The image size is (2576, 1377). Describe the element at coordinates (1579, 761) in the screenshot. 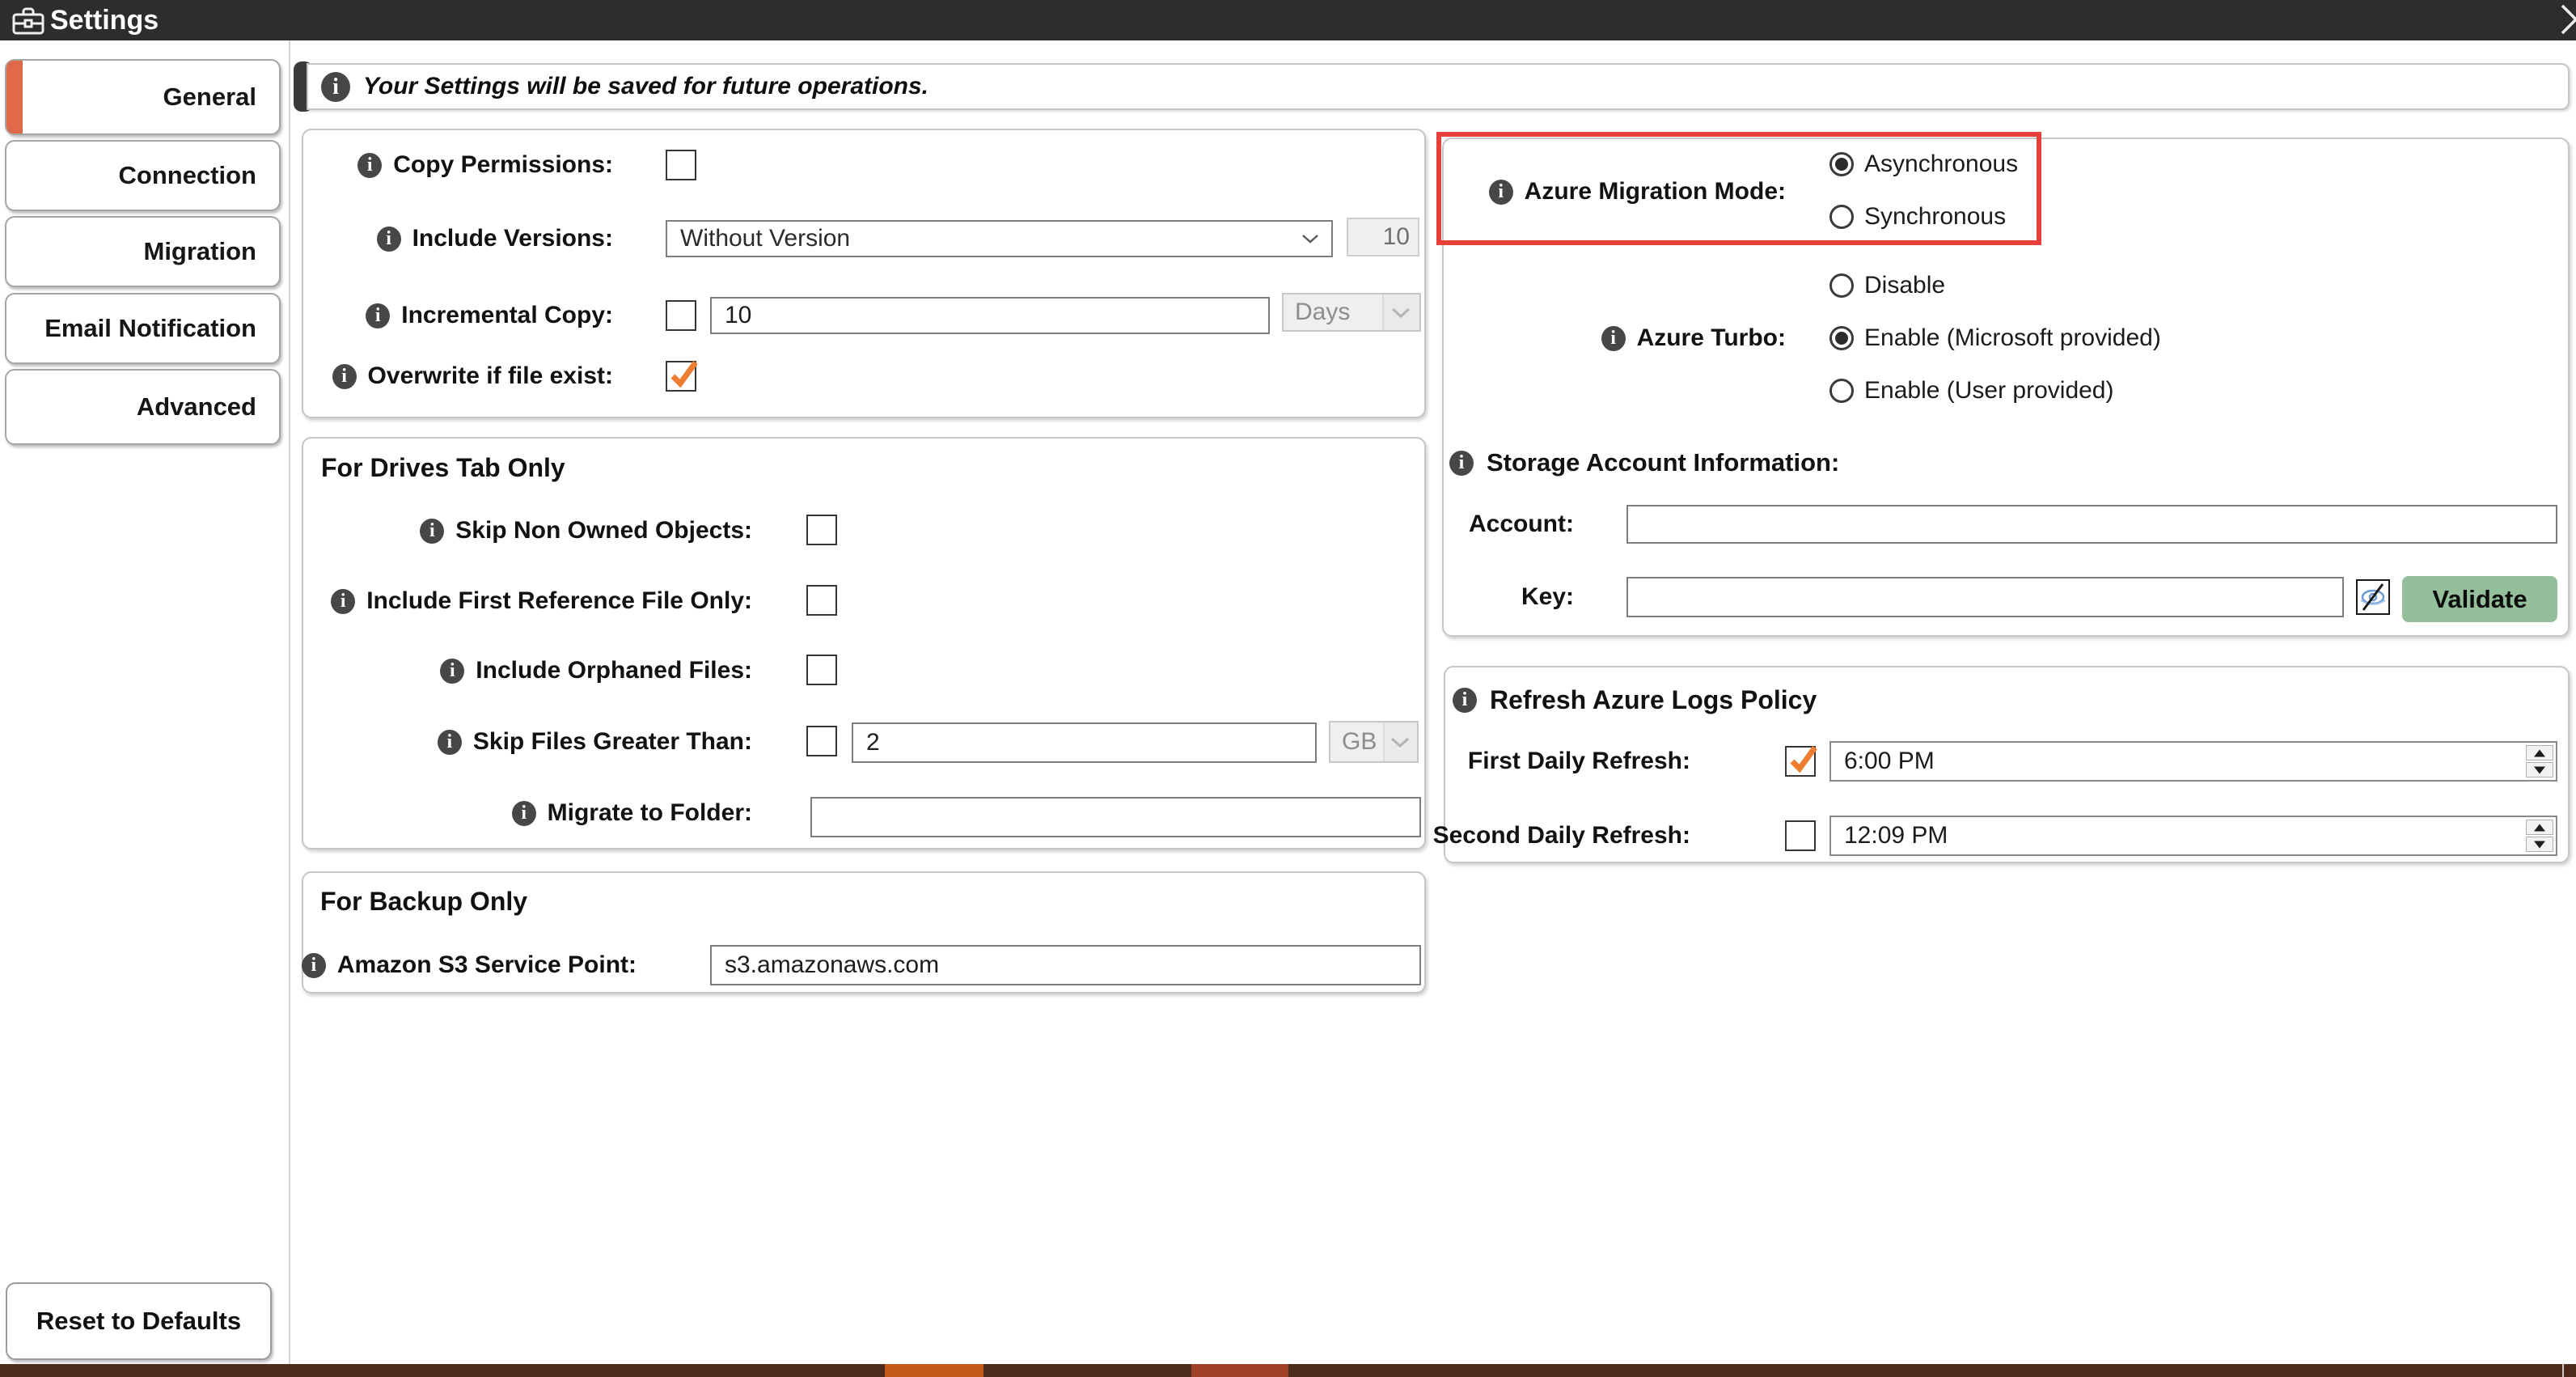

I see `first-daily-refresh-label: First Daily Refresh:` at that location.